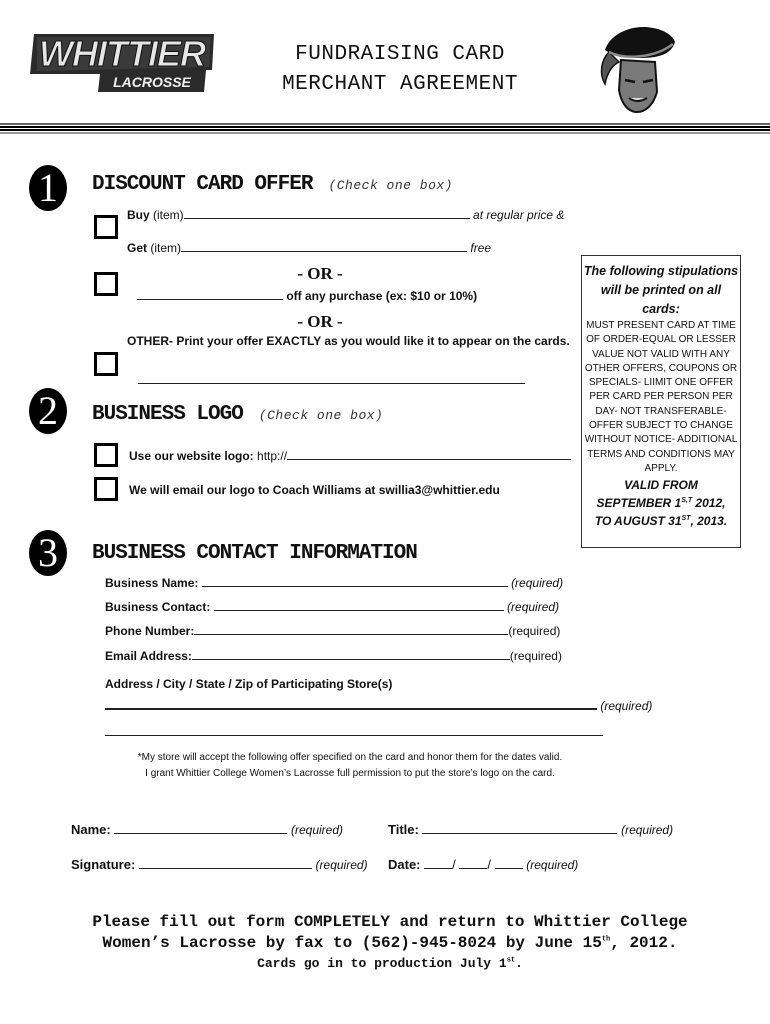 This screenshot has width=770, height=1024. Describe the element at coordinates (210, 294) in the screenshot. I see `amount-off-input` at that location.